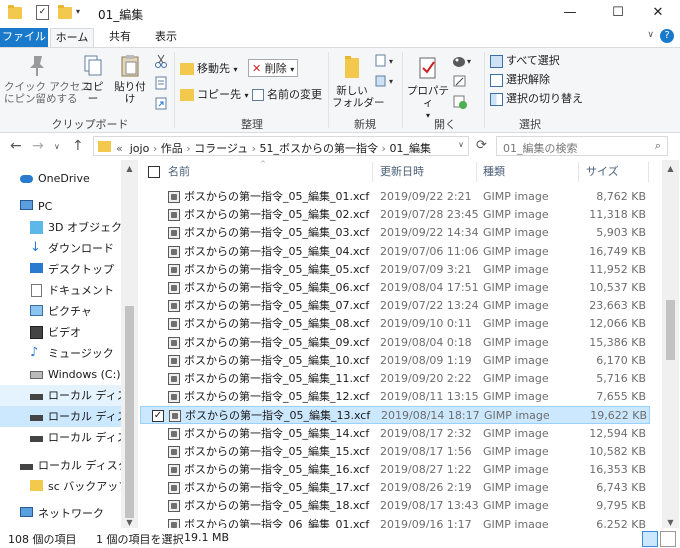  I want to click on new-folder-quick-icon, so click(65, 12).